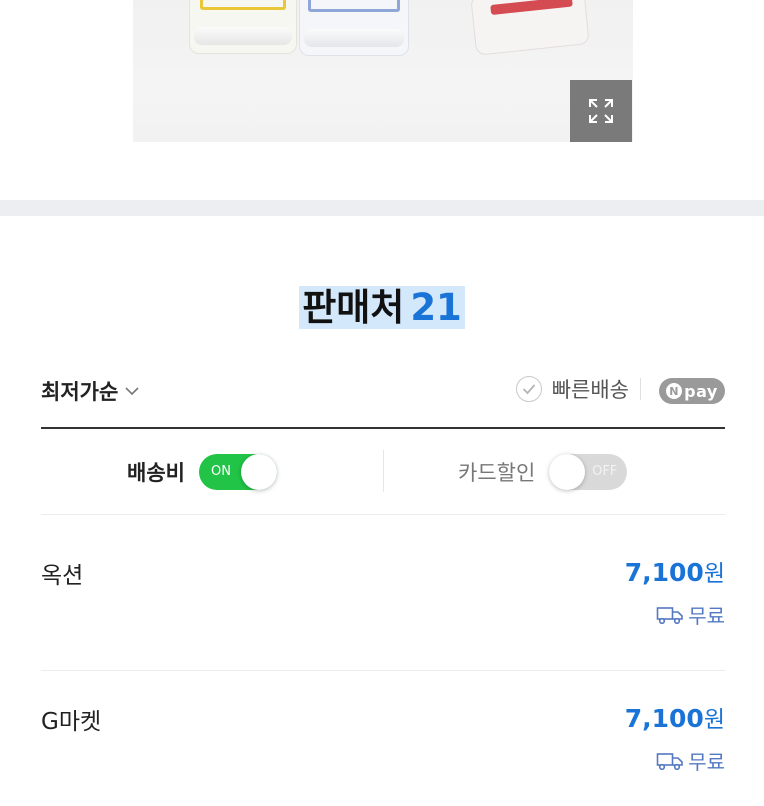 This screenshot has width=764, height=806. Describe the element at coordinates (590, 390) in the screenshot. I see `fast-delivery-label: 빠른배송` at that location.